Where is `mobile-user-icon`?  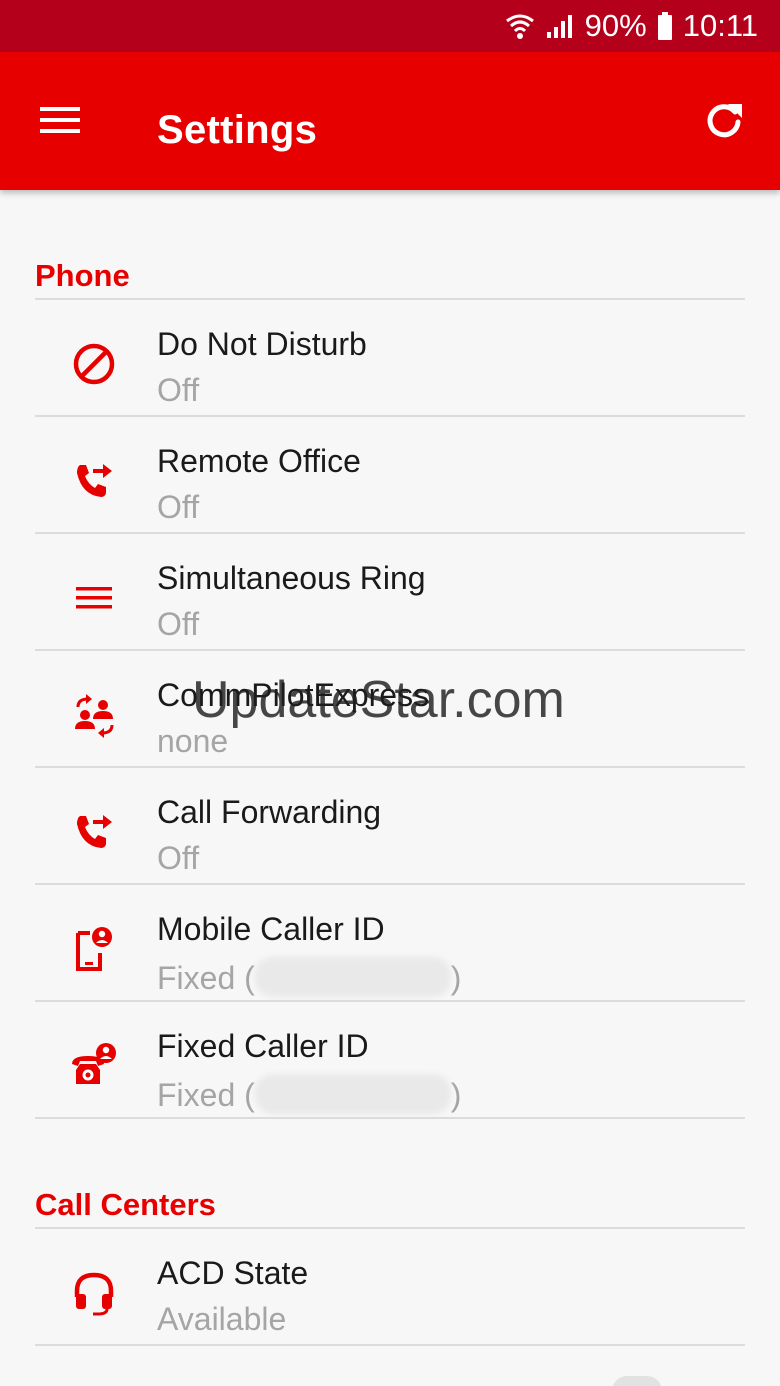 mobile-user-icon is located at coordinates (94, 949).